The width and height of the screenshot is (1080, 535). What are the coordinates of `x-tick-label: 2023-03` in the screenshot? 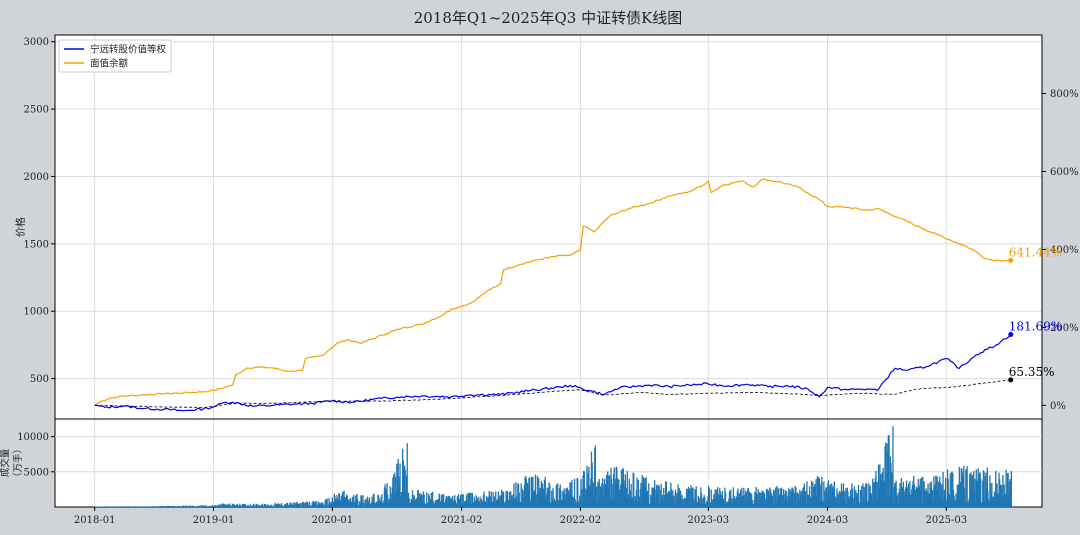 It's located at (709, 520).